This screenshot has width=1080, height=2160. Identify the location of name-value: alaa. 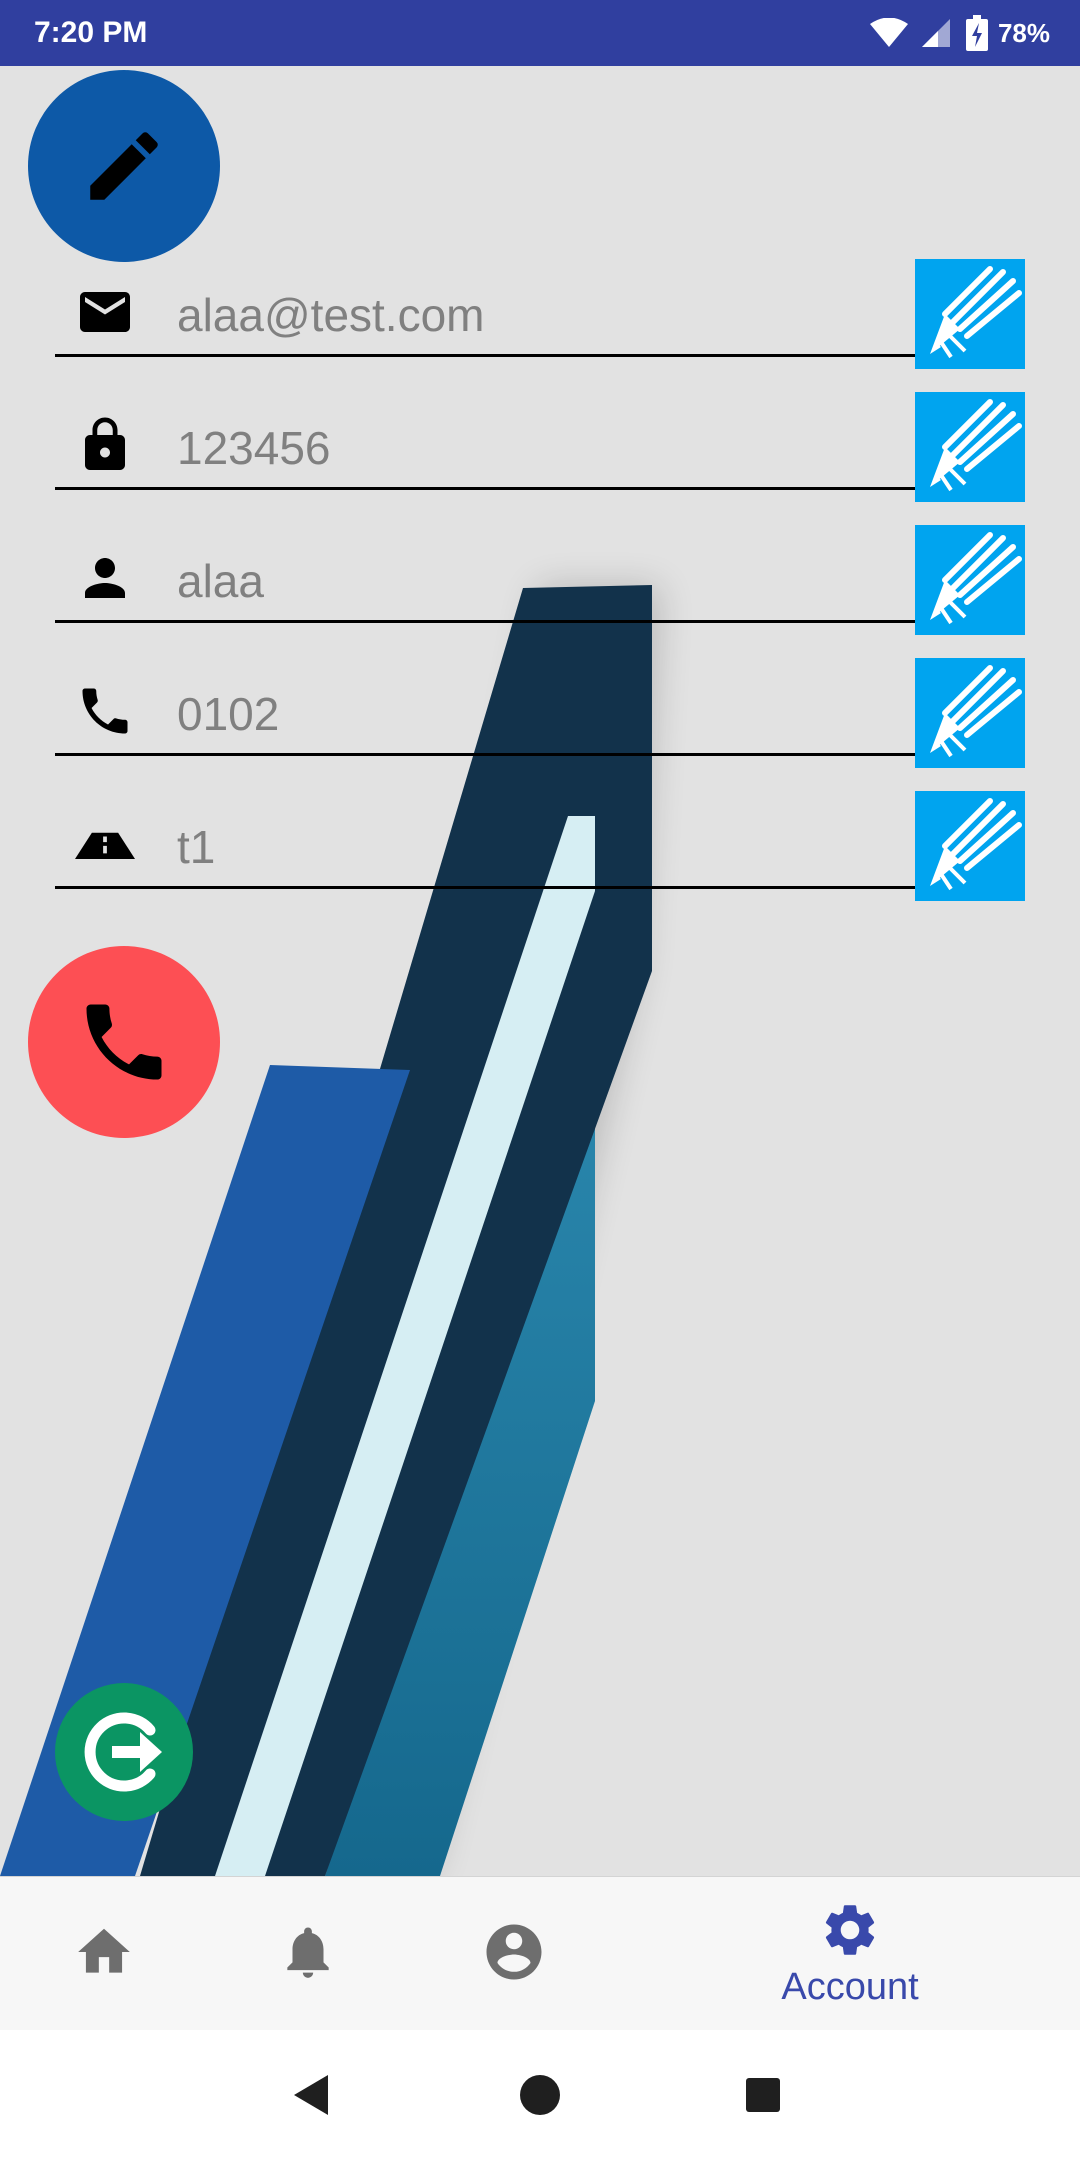
(220, 581).